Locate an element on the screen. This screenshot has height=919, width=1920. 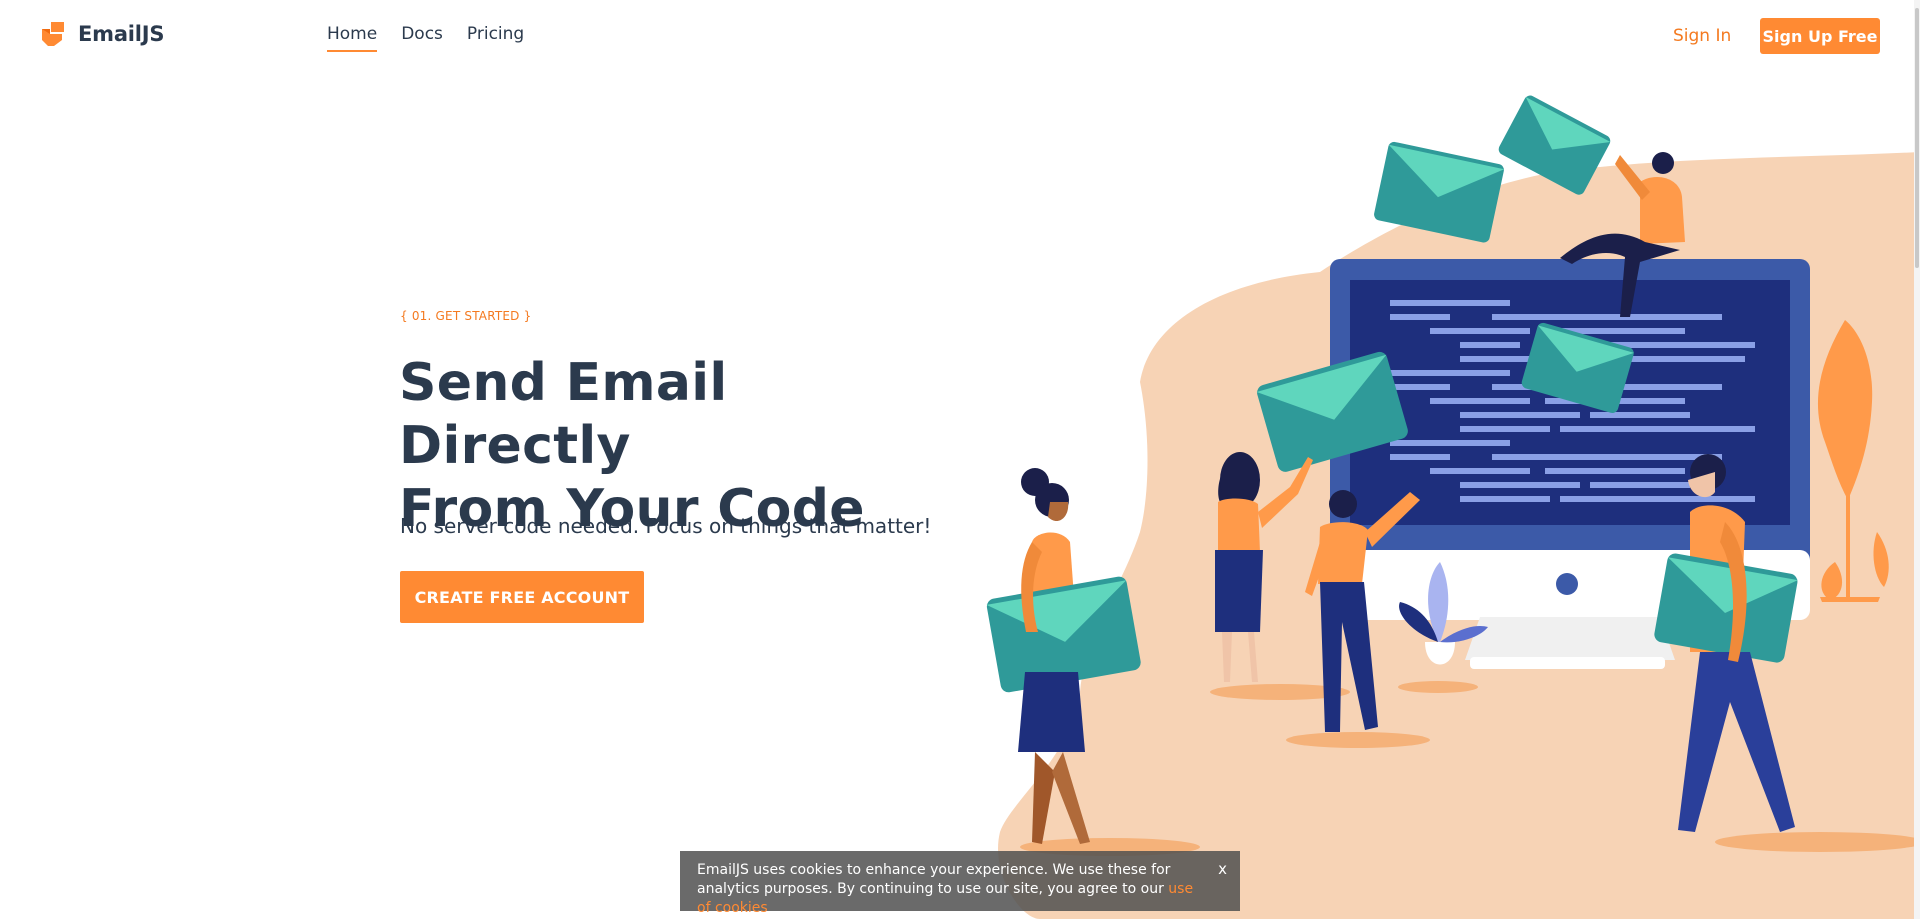
nav-home: Home is located at coordinates (352, 38).